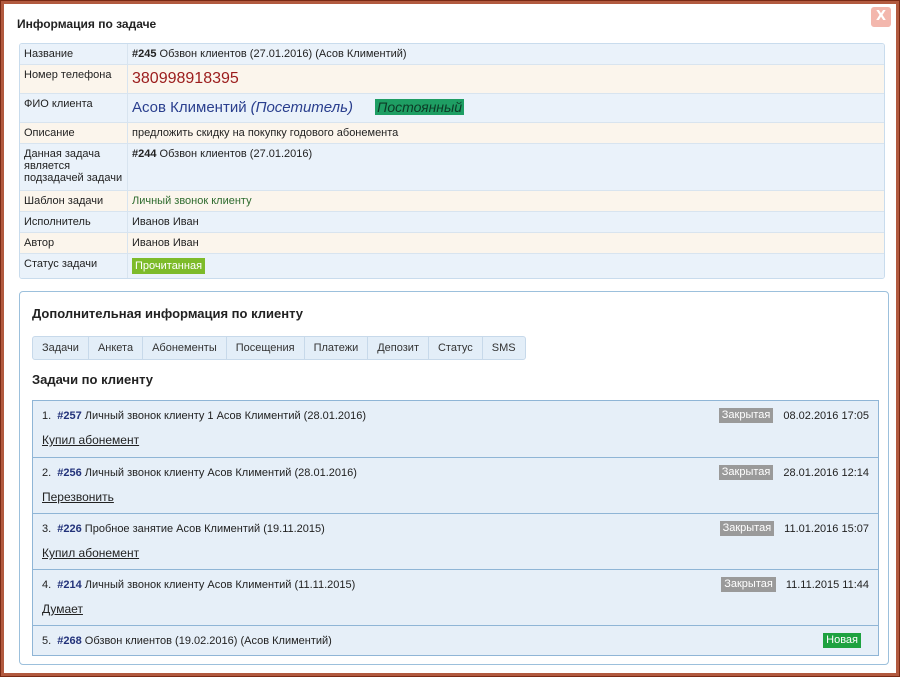 The width and height of the screenshot is (900, 677). I want to click on close-button: X, so click(881, 17).